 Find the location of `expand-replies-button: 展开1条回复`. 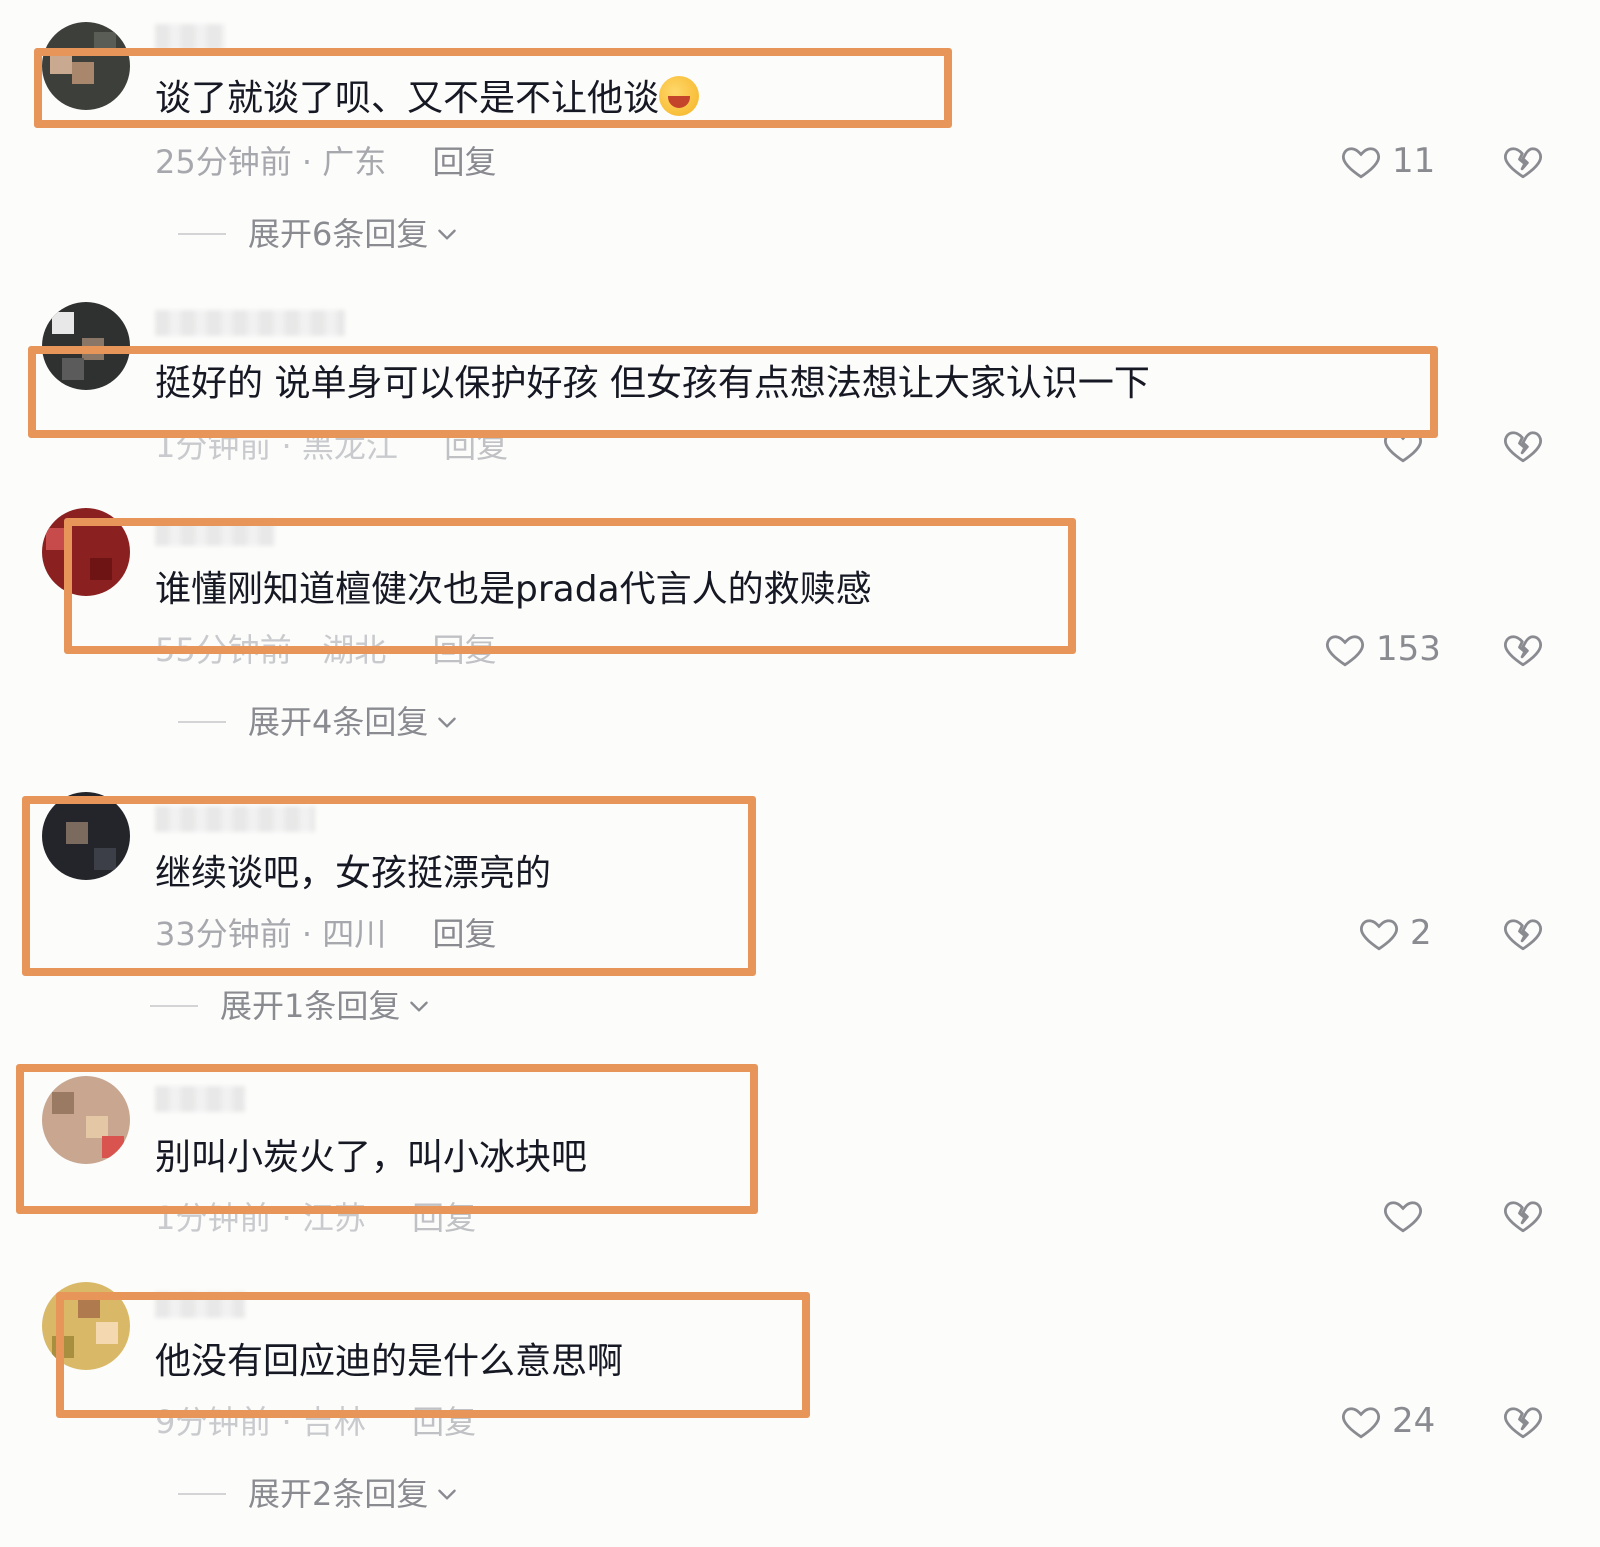

expand-replies-button: 展开1条回复 is located at coordinates (291, 1006).